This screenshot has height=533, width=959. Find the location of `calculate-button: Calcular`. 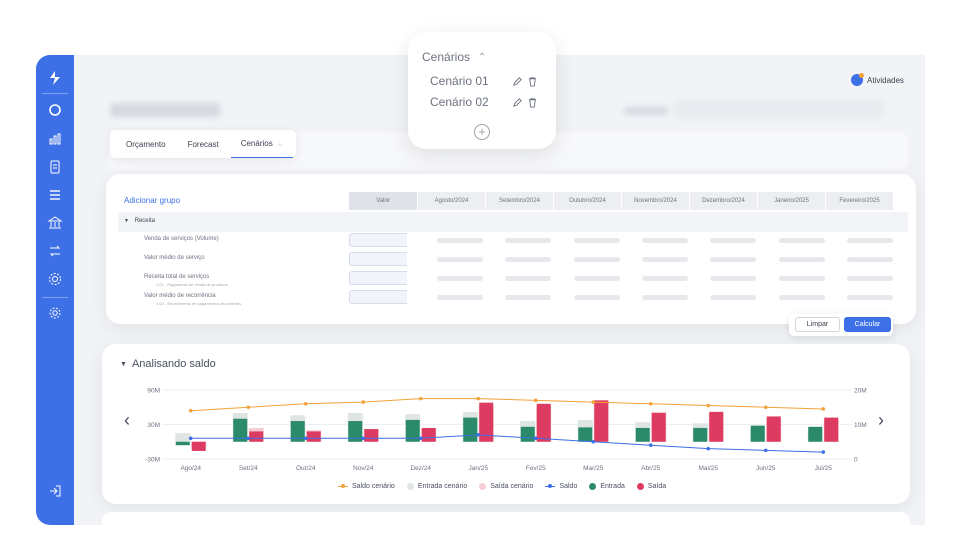

calculate-button: Calcular is located at coordinates (867, 324).